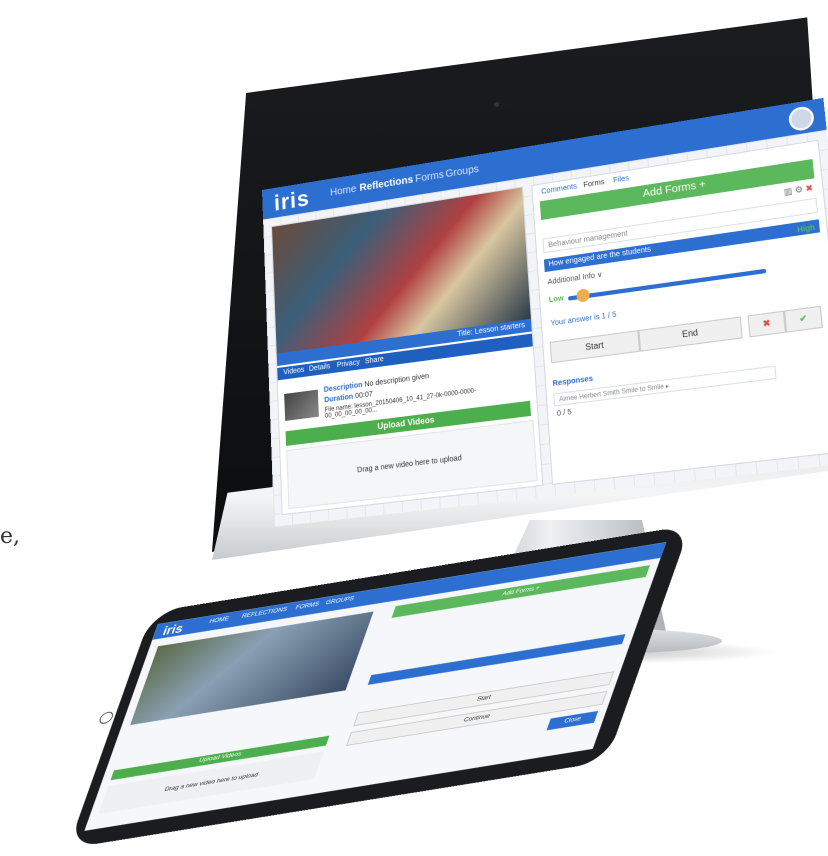  I want to click on responses-heading: Responses, so click(573, 382).